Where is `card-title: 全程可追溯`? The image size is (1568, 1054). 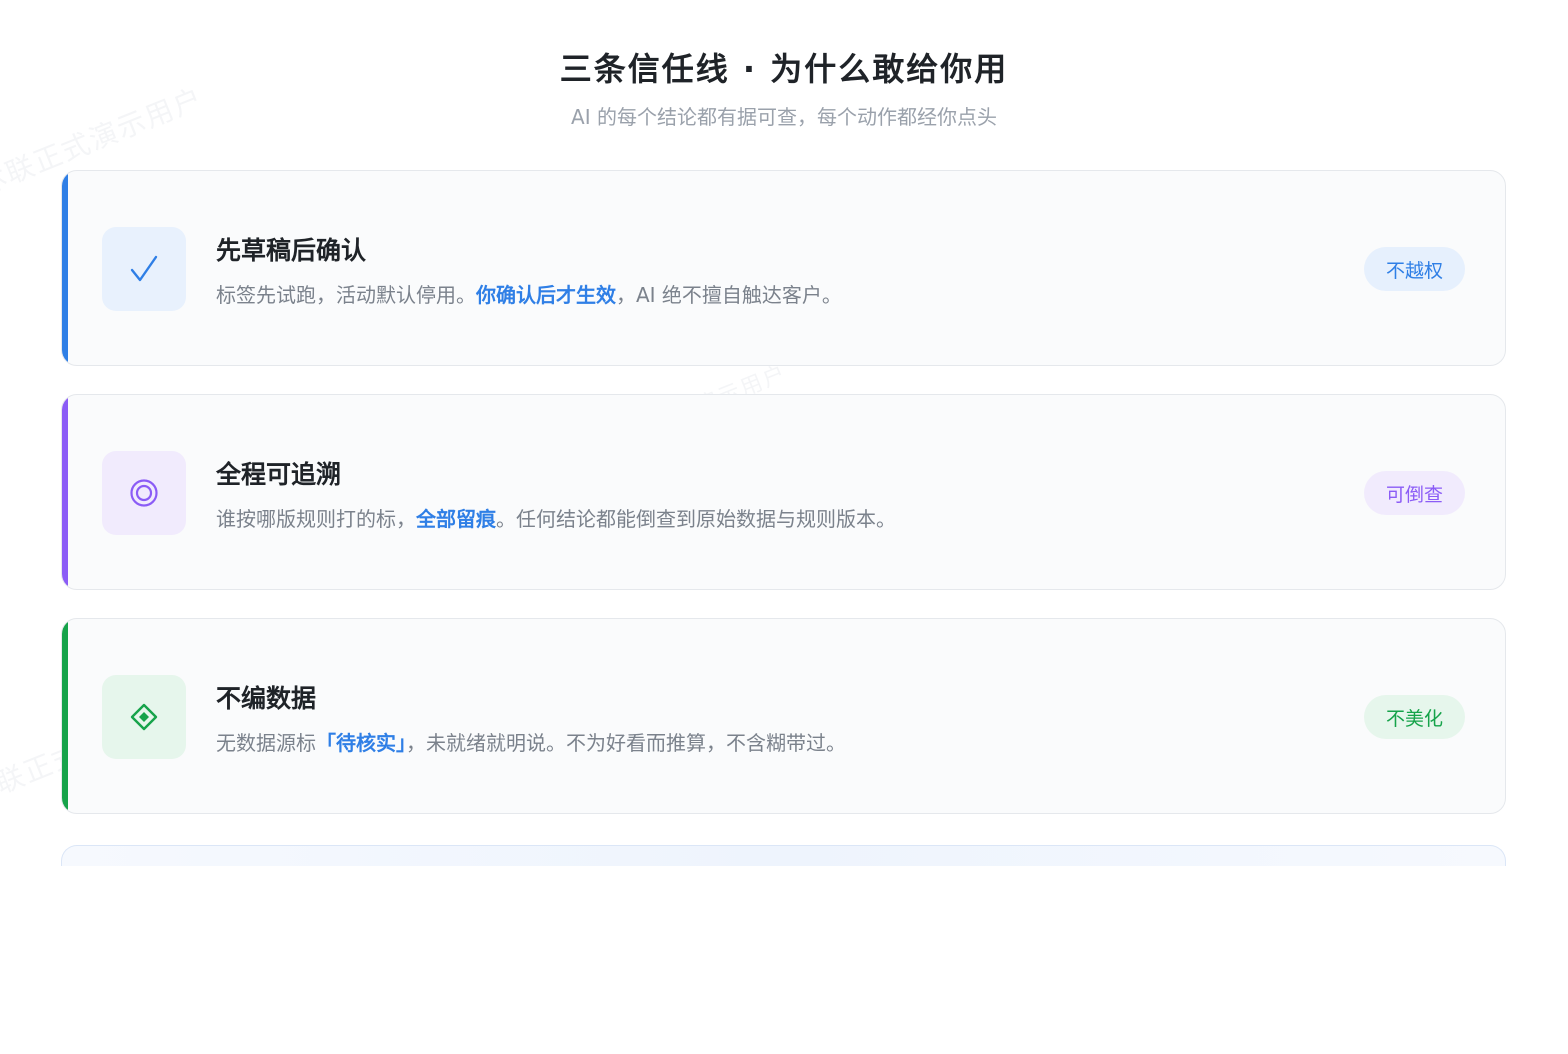
card-title: 全程可追溯 is located at coordinates (279, 474).